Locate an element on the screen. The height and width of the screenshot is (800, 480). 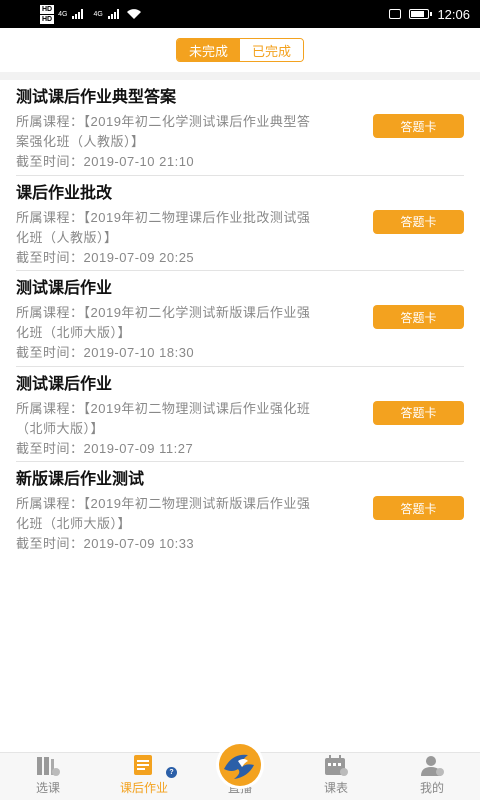
sim-indicators: HD HD is located at coordinates (47, 14).